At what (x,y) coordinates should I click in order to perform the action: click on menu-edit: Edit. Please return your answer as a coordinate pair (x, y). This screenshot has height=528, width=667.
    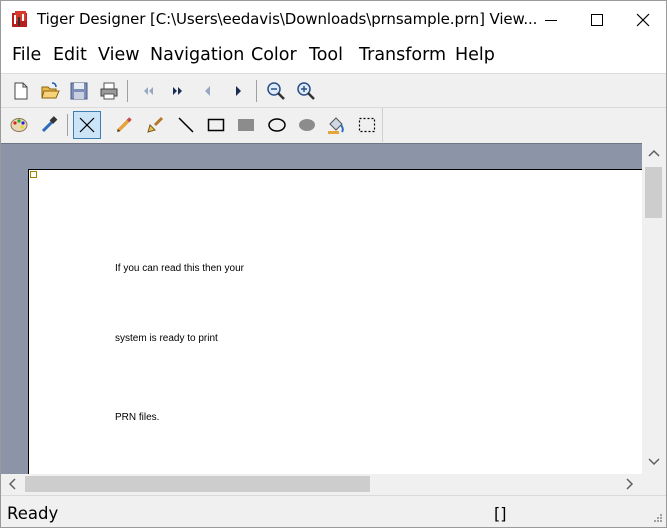
    Looking at the image, I should click on (70, 55).